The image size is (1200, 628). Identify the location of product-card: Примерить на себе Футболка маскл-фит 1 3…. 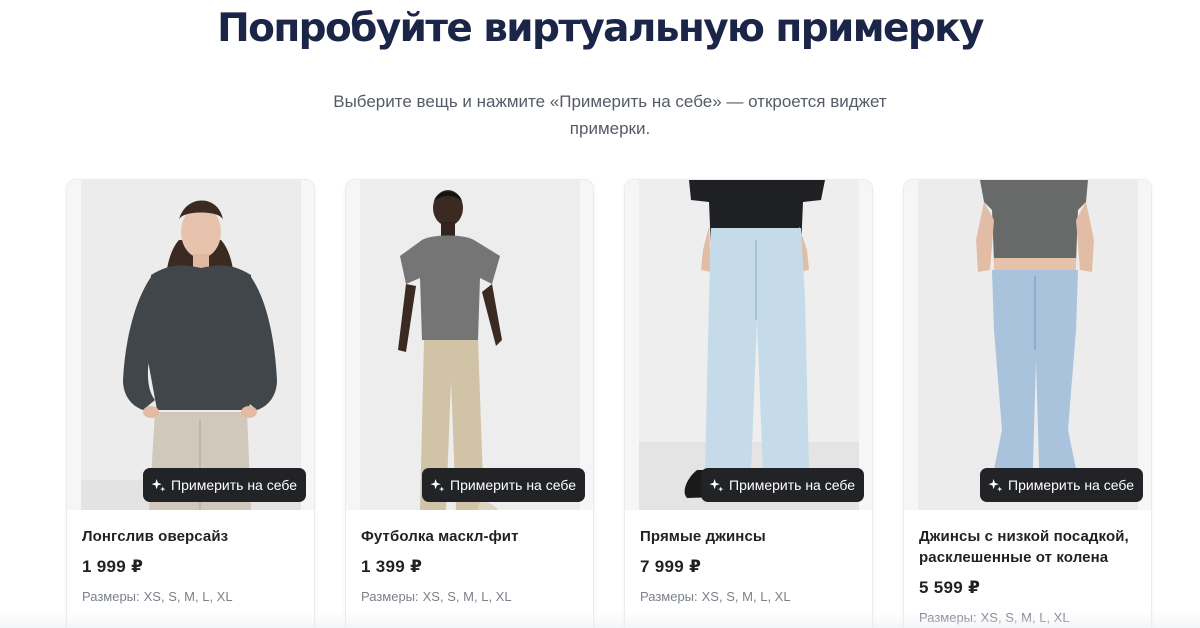
(469, 403).